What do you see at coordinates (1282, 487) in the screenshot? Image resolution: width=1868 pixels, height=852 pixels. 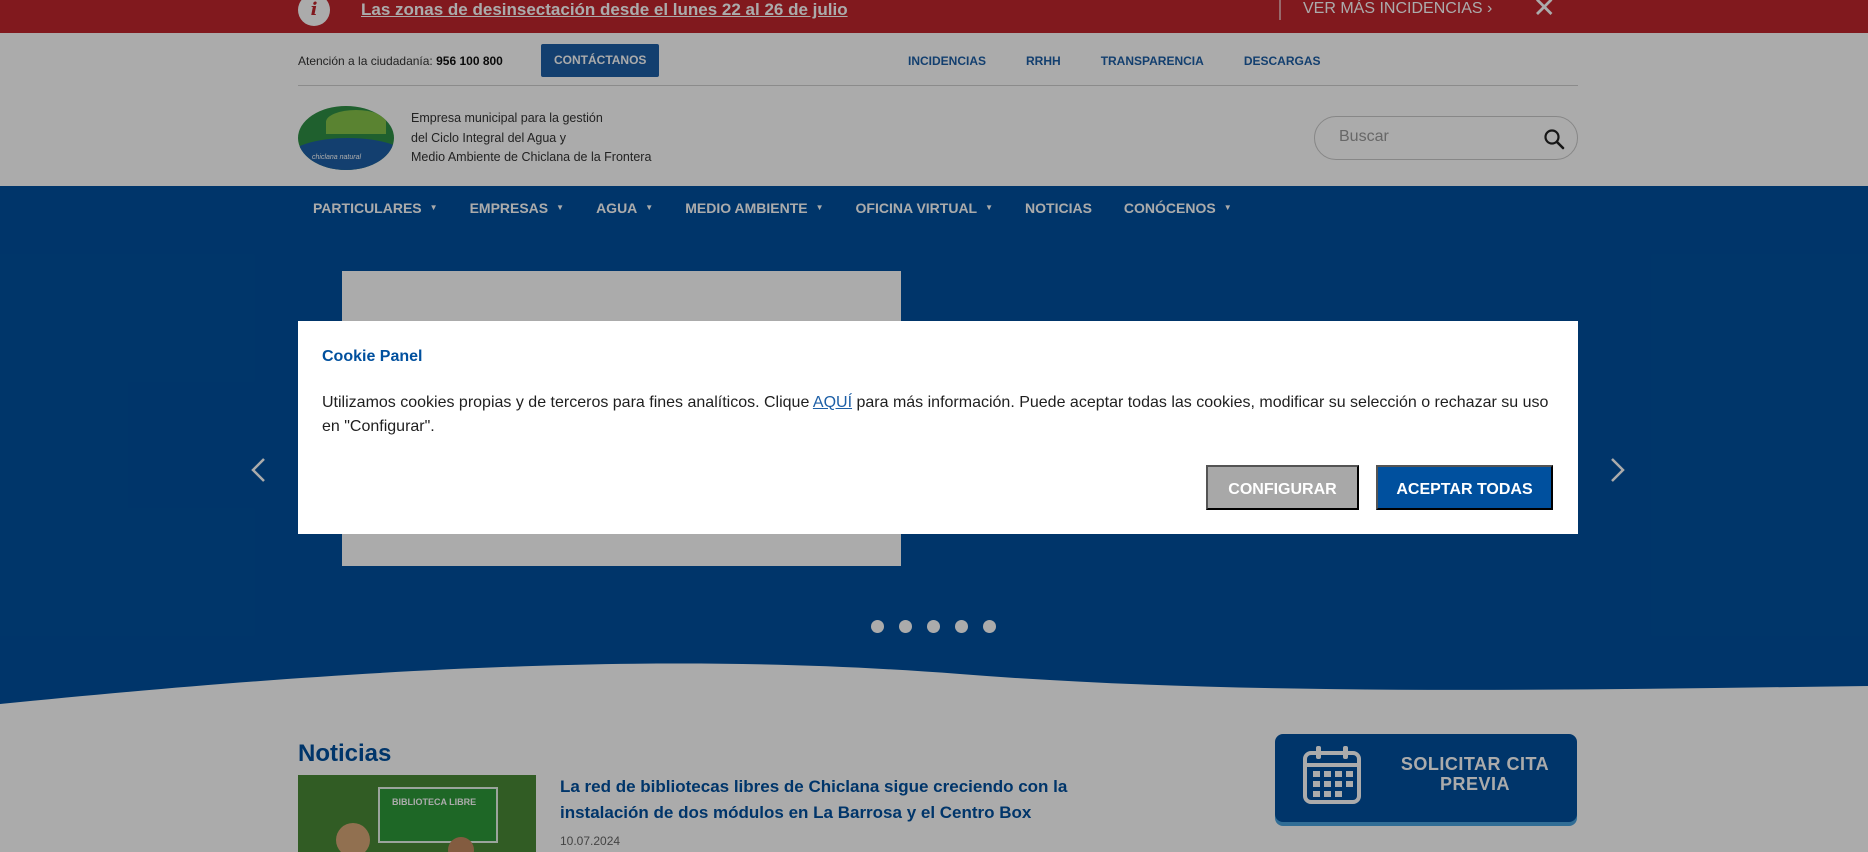 I see `configure-cookies-button: CONFIGURAR` at bounding box center [1282, 487].